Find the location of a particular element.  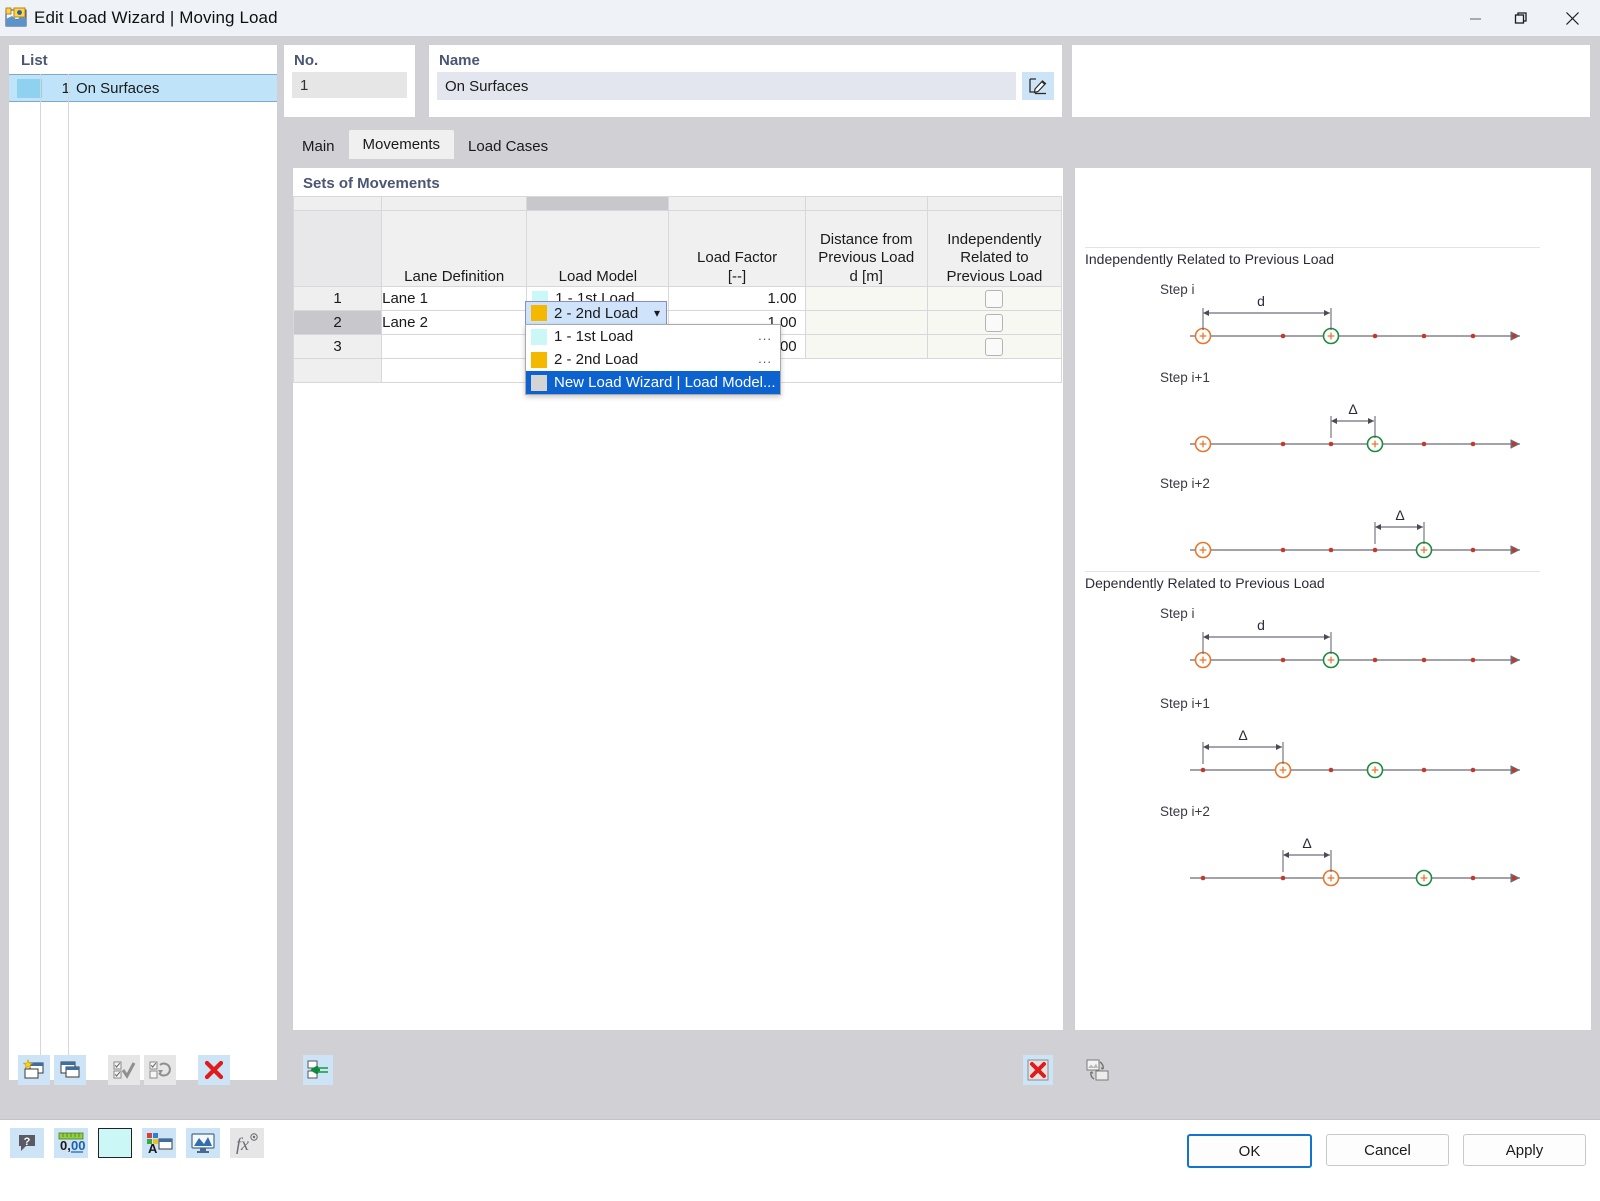

monitor-icon is located at coordinates (203, 1143).